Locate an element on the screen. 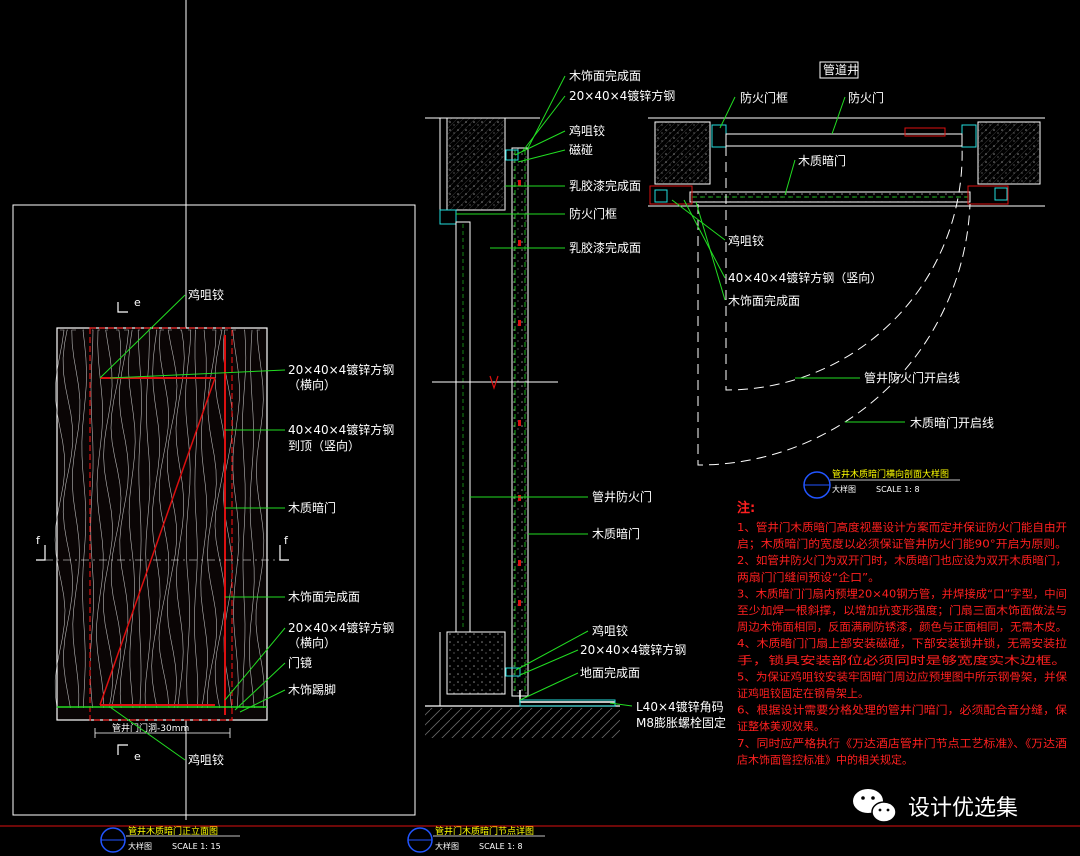  section-title-scale: SCALE 1: 8 is located at coordinates (501, 846).